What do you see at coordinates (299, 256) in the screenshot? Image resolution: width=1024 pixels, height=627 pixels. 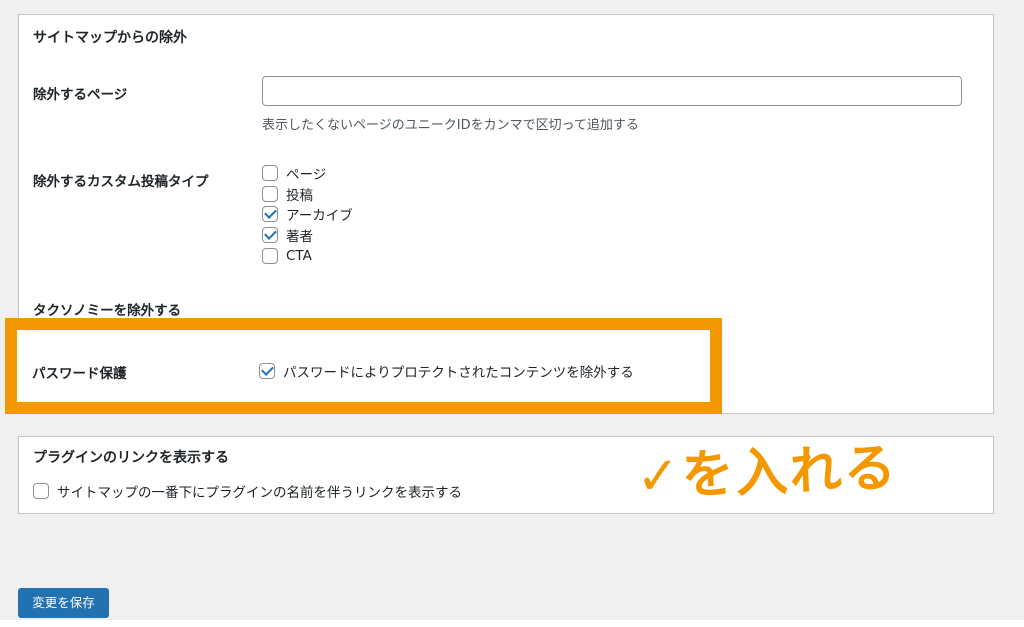 I see `post-type-option-label: CTA` at bounding box center [299, 256].